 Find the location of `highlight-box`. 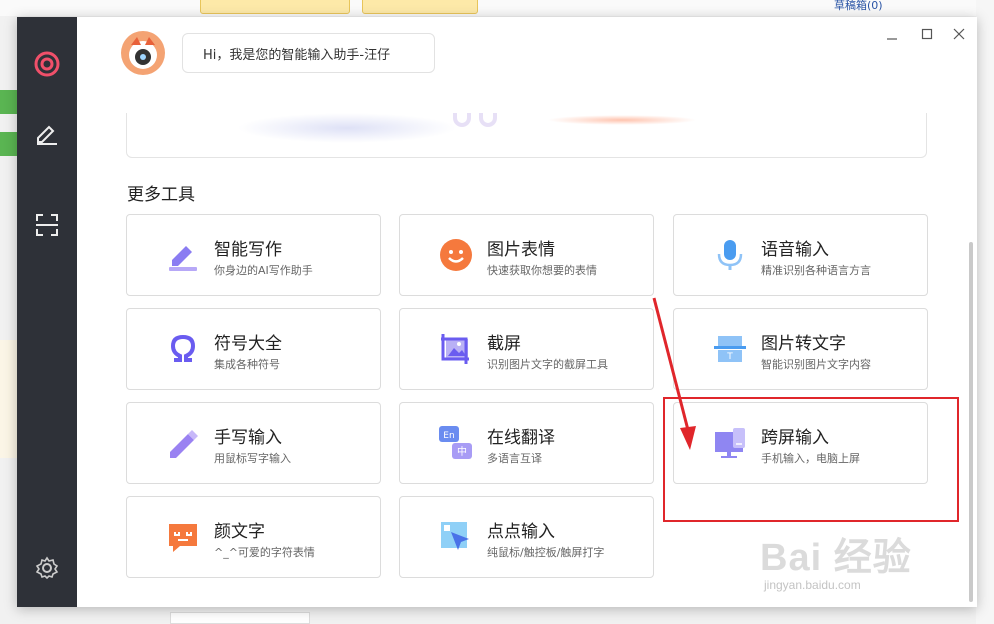

highlight-box is located at coordinates (811, 459).